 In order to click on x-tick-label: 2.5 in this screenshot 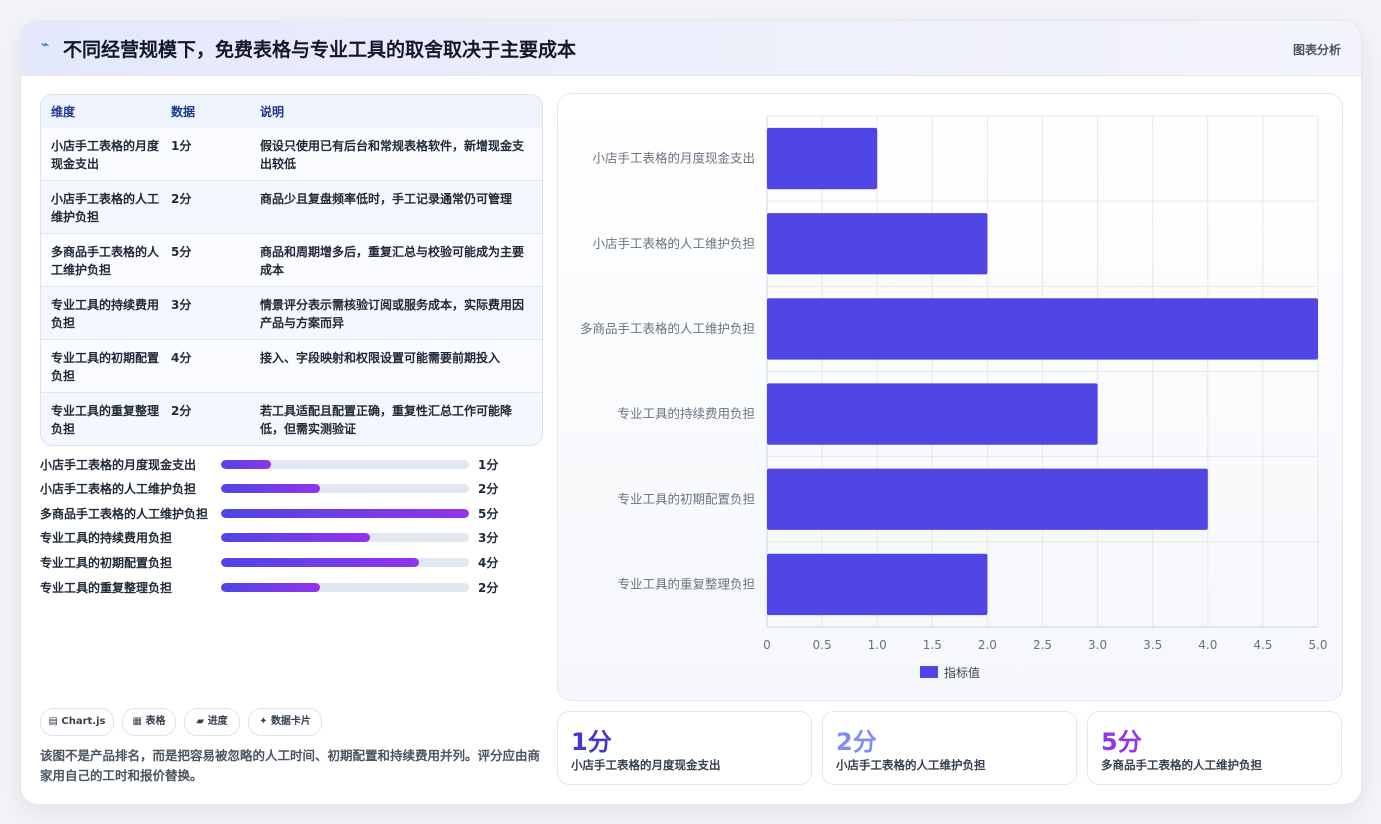, I will do `click(1042, 645)`.